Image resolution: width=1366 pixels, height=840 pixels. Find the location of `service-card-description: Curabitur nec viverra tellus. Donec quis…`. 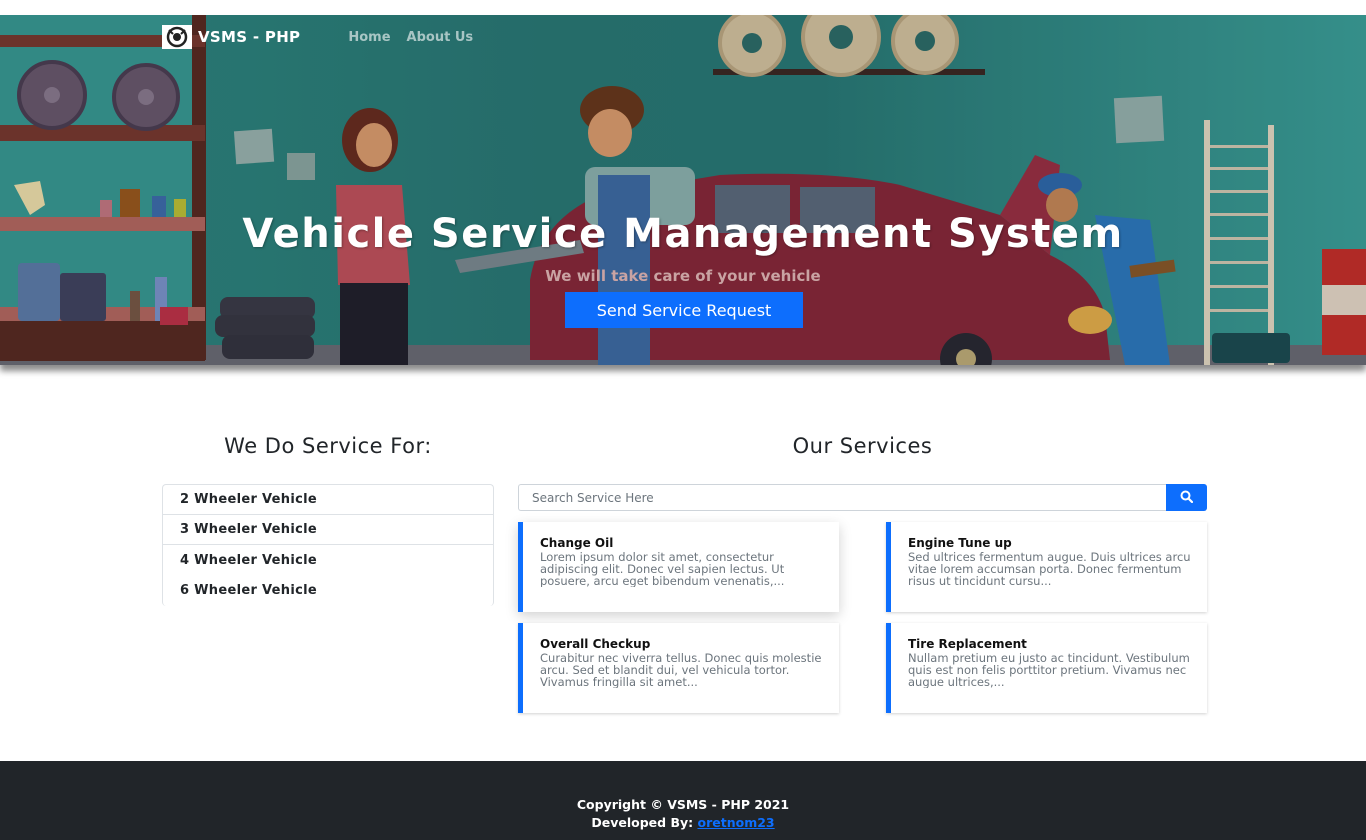

service-card-description: Curabitur nec viverra tellus. Donec quis… is located at coordinates (681, 670).